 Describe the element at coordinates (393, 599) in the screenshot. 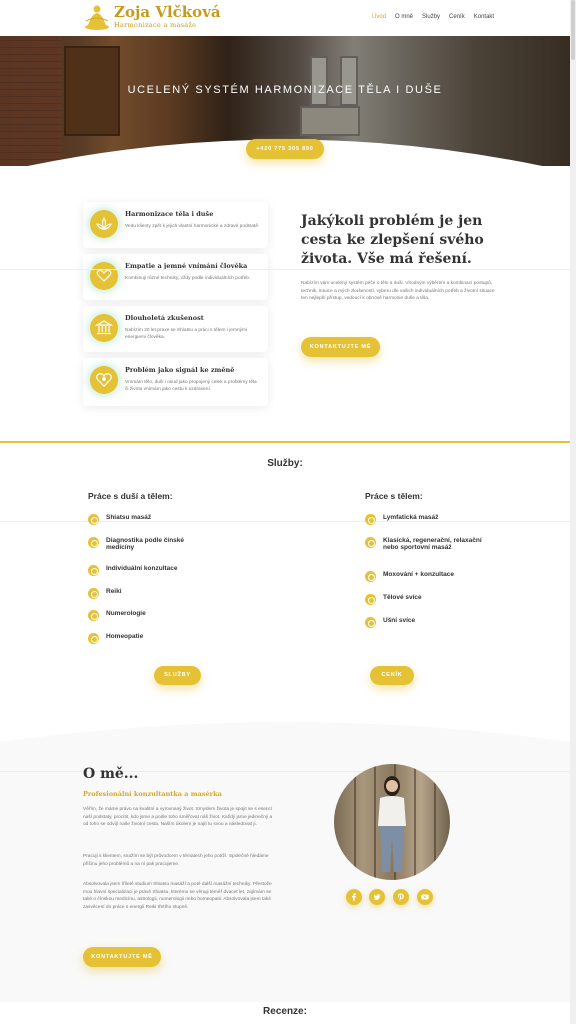

I see `service-item: Tělové svíce` at that location.